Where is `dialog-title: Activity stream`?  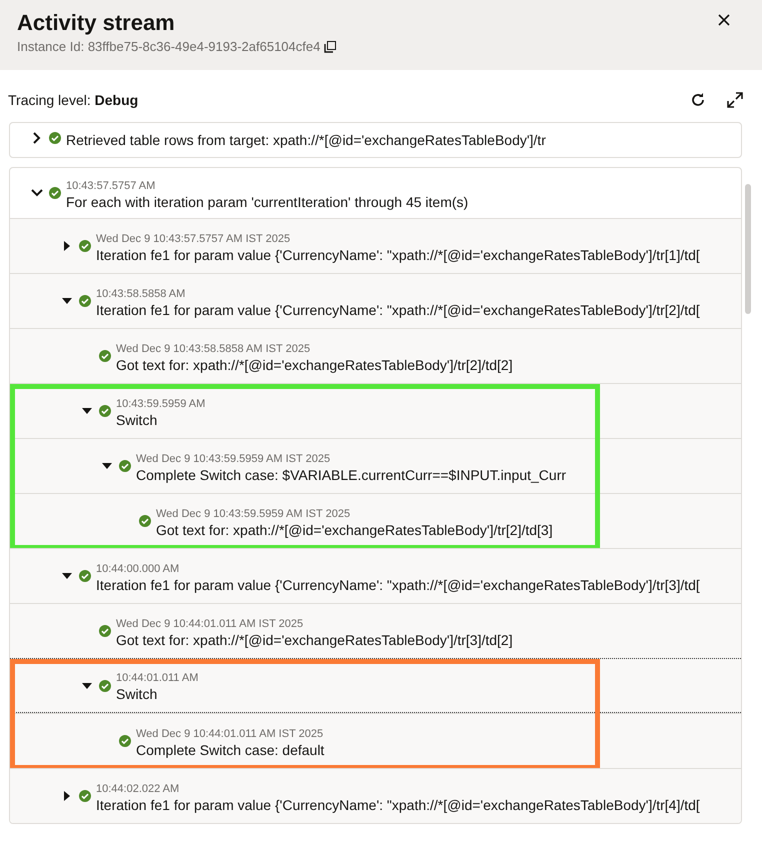 dialog-title: Activity stream is located at coordinates (96, 23).